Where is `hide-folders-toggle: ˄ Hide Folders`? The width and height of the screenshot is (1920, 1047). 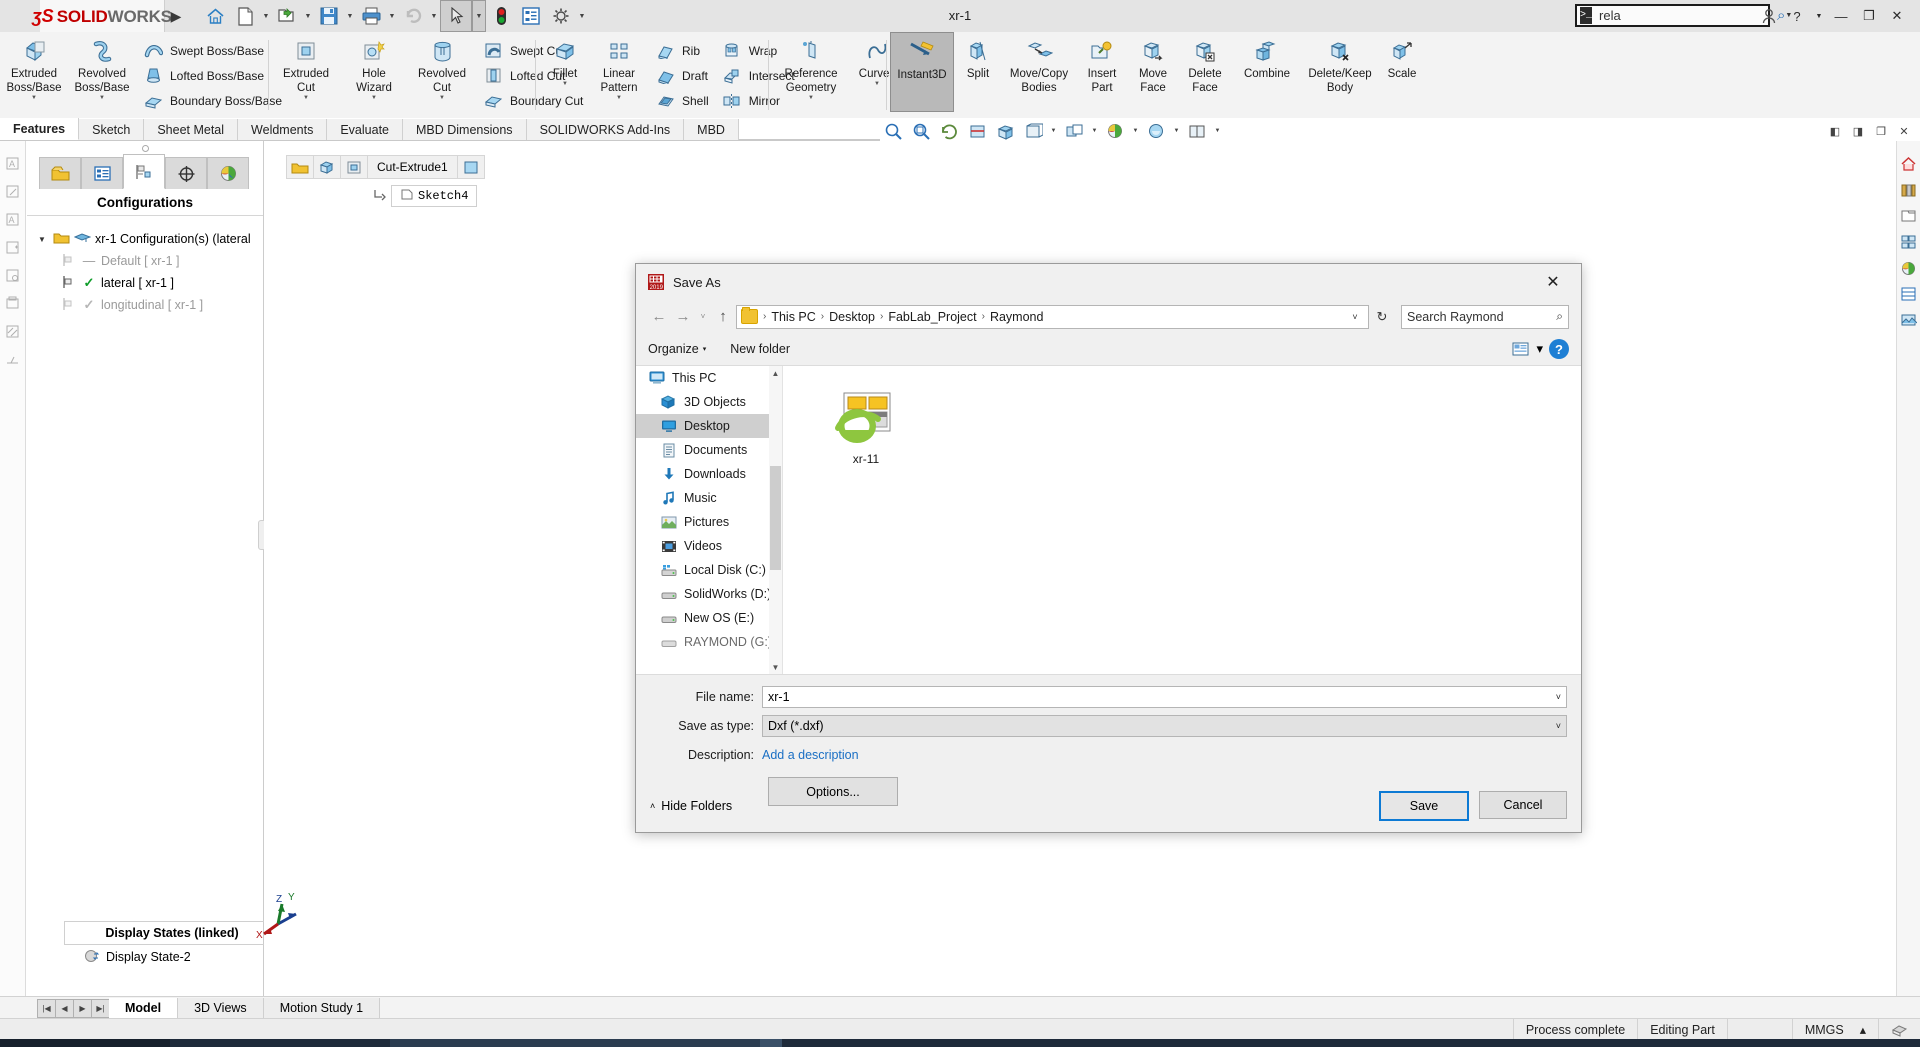 hide-folders-toggle: ˄ Hide Folders is located at coordinates (691, 806).